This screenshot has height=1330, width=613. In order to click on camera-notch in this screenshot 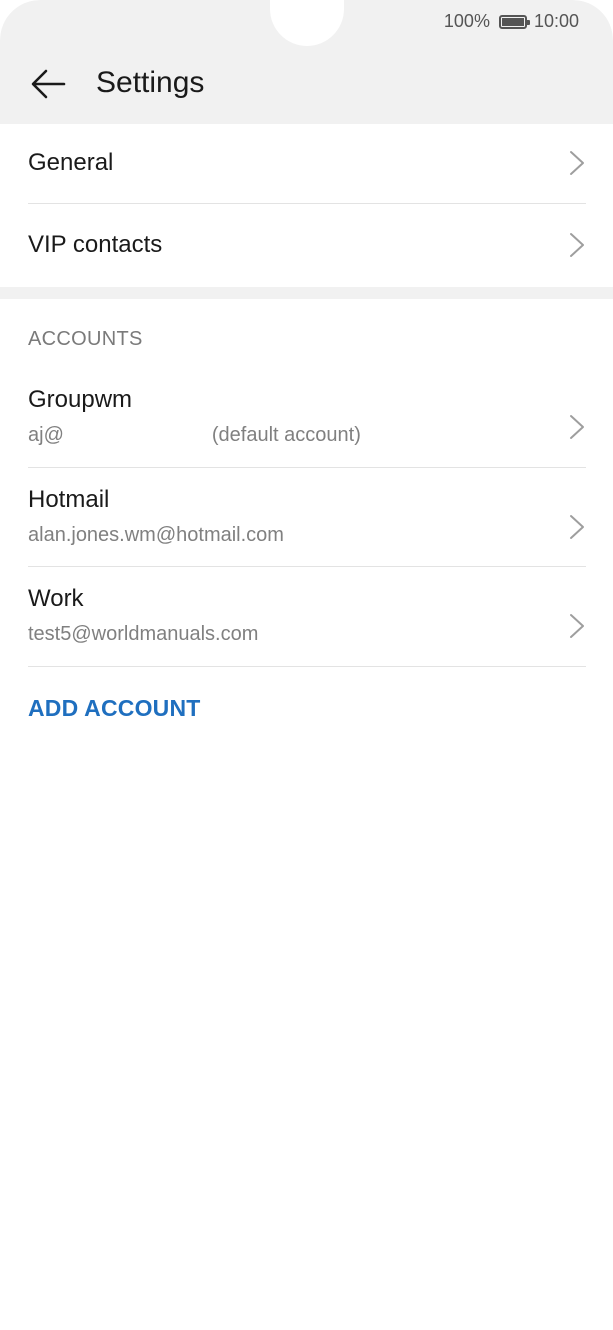, I will do `click(307, 23)`.